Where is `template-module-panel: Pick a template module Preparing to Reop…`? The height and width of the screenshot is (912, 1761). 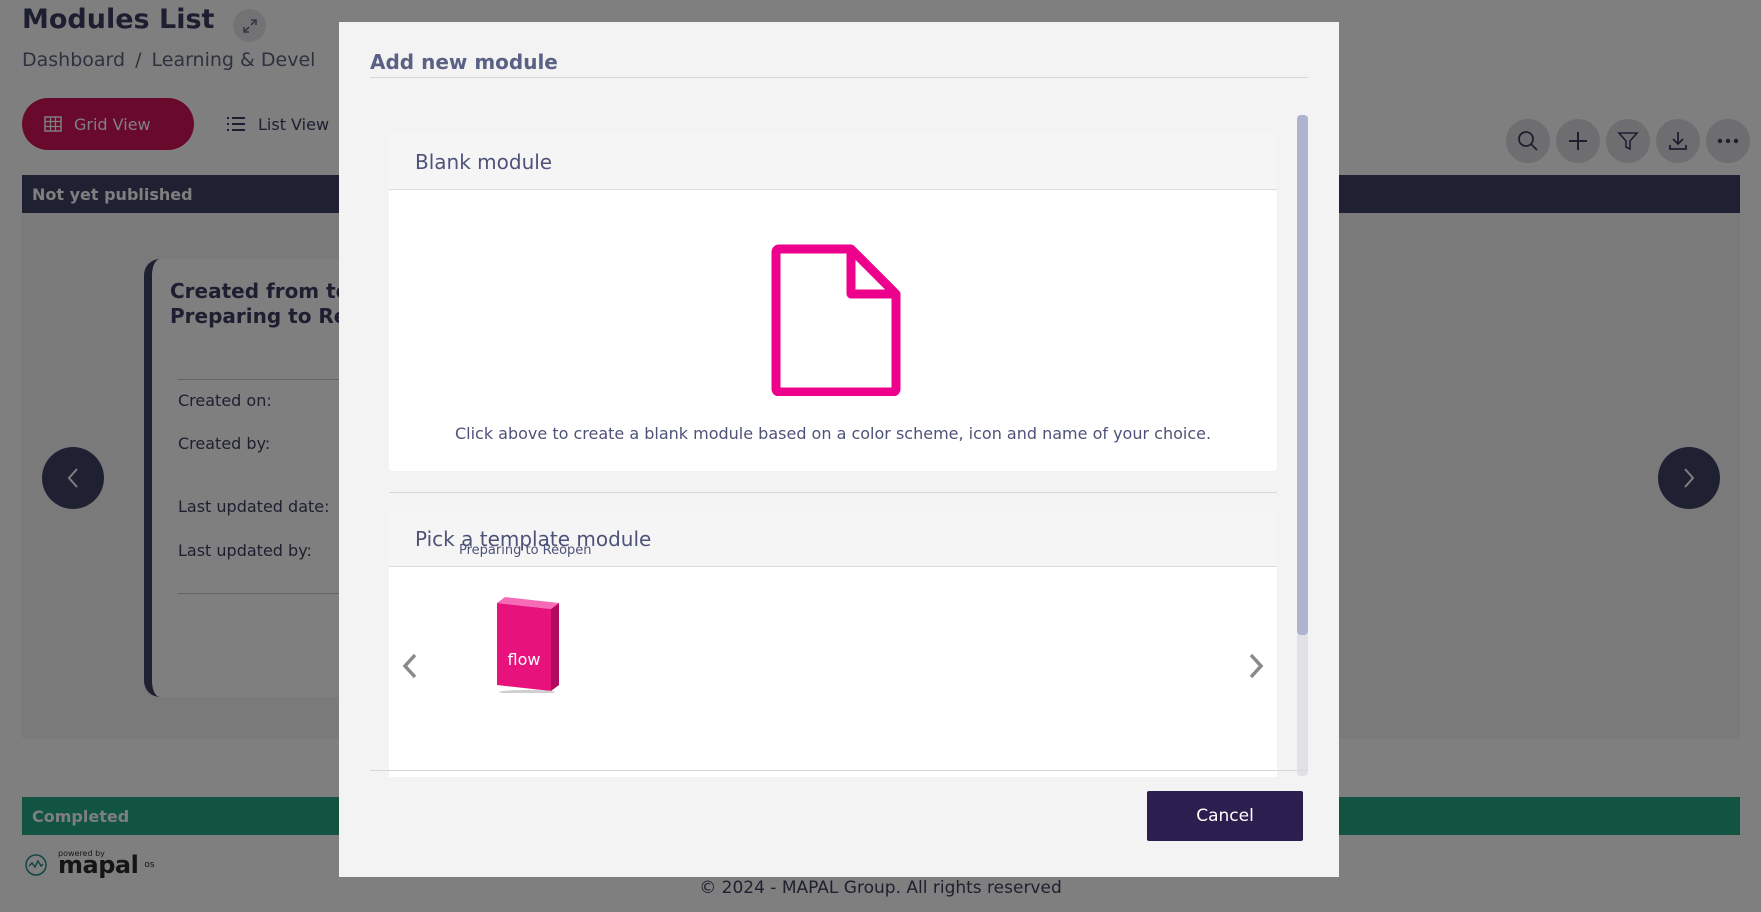 template-module-panel: Pick a template module Preparing to Reop… is located at coordinates (833, 644).